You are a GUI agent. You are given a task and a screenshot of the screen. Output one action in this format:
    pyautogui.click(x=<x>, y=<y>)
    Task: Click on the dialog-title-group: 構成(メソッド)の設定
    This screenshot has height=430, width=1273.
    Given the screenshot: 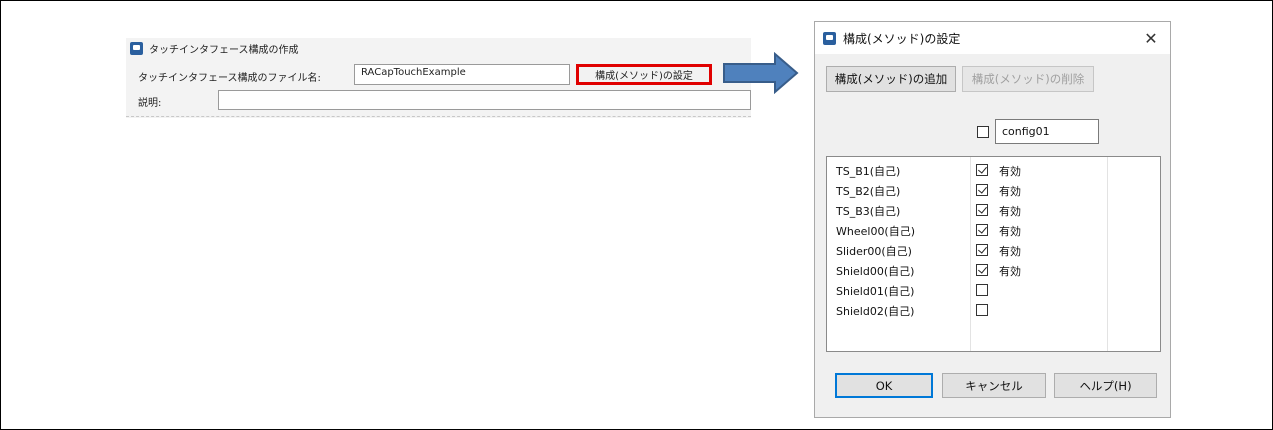 What is the action you would take?
    pyautogui.click(x=891, y=38)
    